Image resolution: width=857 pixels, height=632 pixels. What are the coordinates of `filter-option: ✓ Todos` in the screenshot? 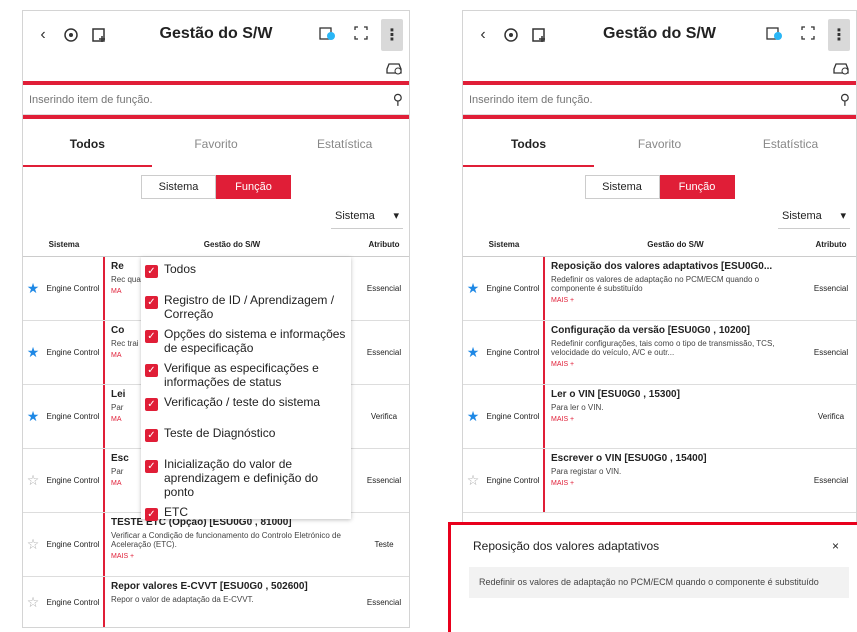 It's located at (246, 274).